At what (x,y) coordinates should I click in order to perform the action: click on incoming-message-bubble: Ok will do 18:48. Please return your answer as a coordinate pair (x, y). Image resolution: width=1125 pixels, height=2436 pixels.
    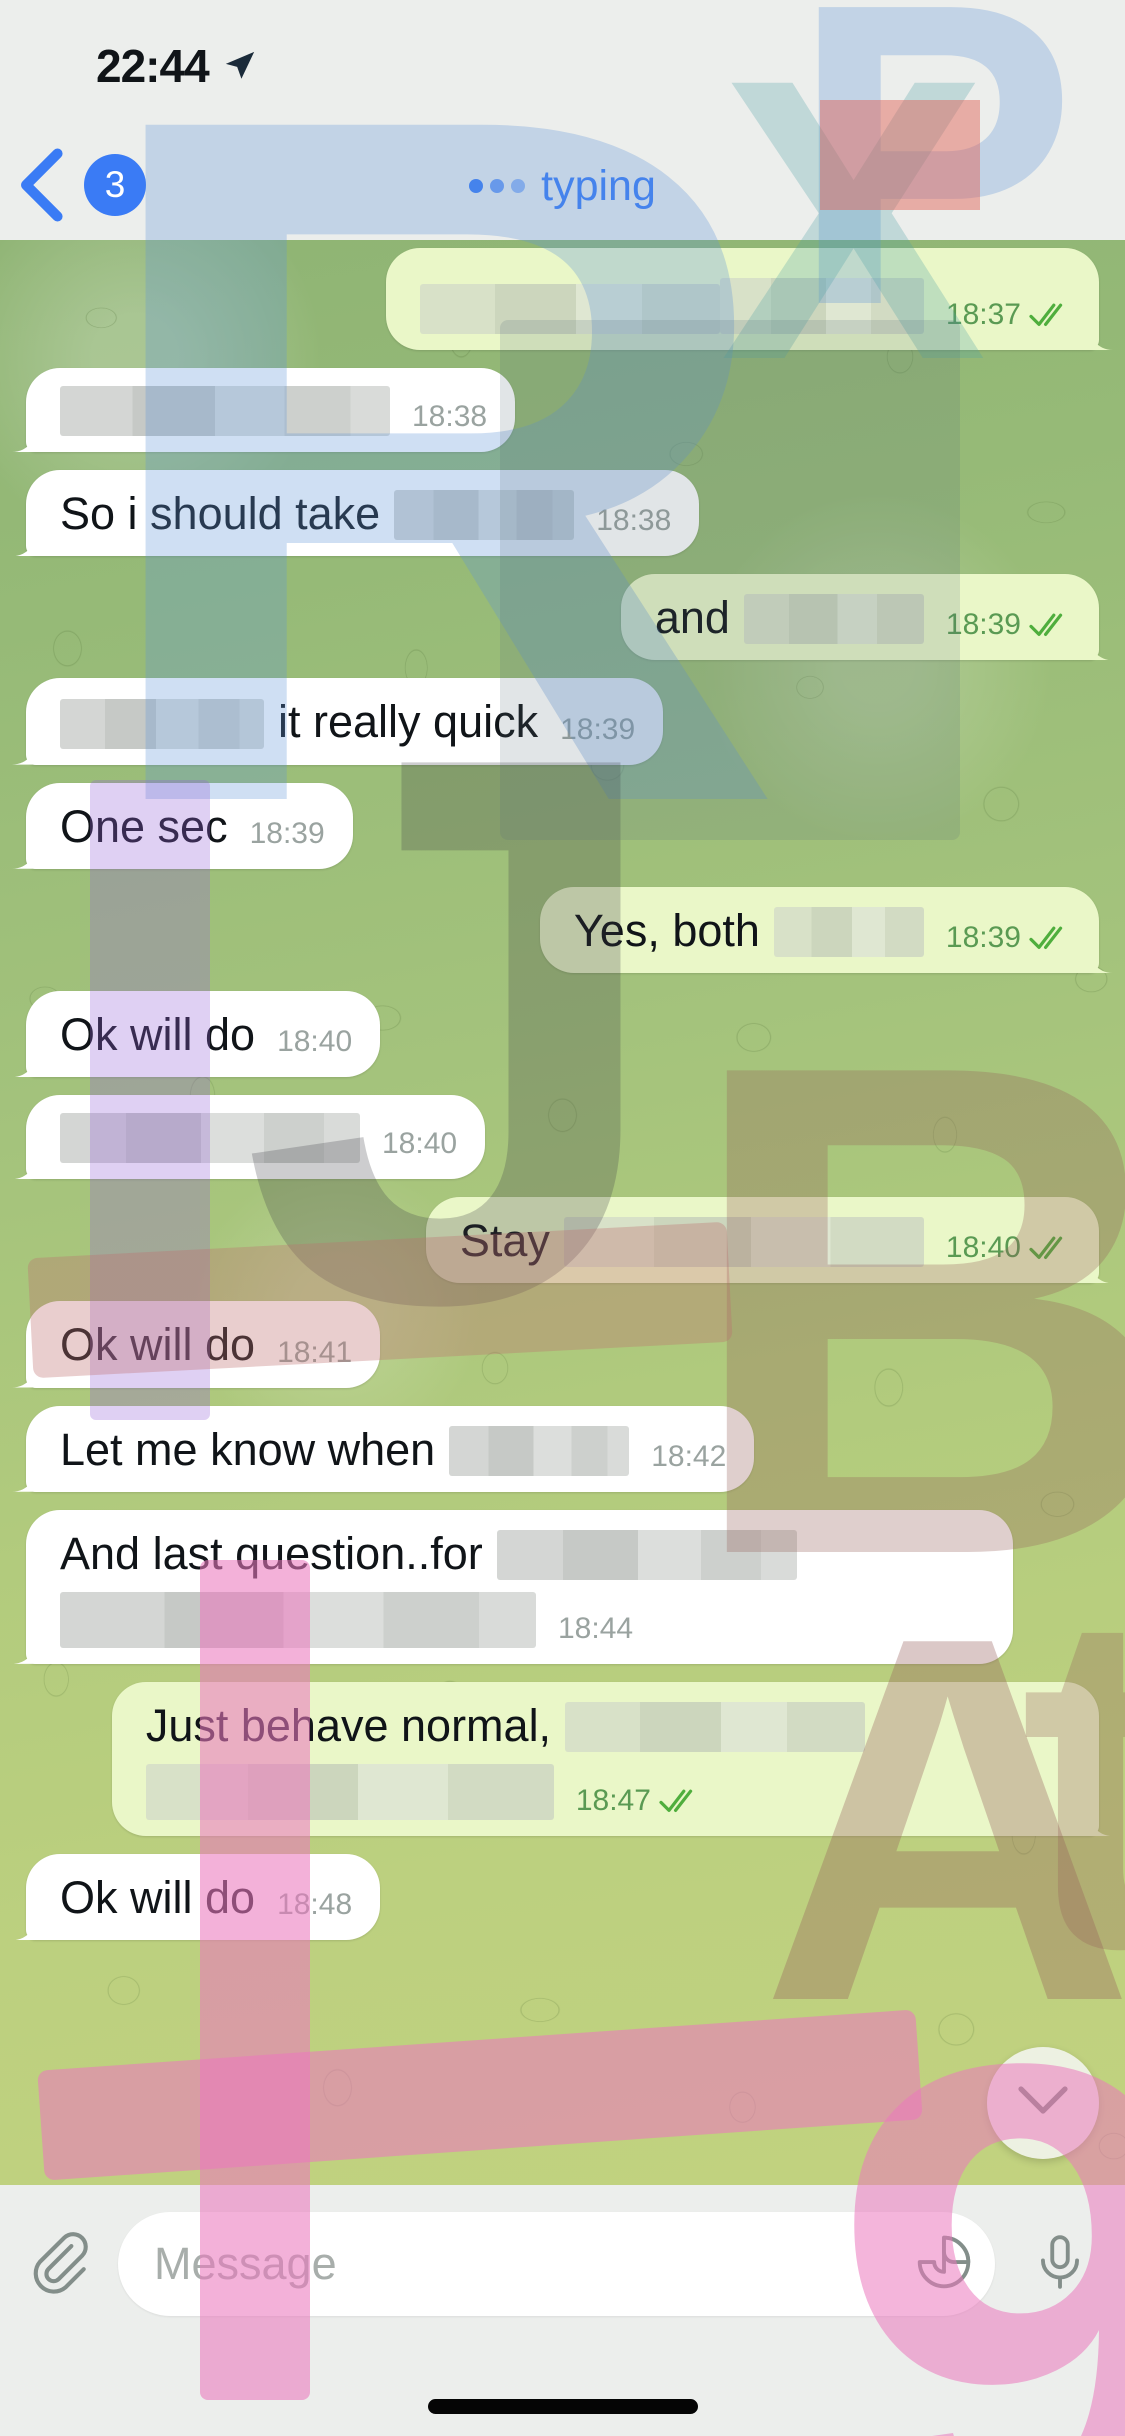
    Looking at the image, I should click on (203, 1897).